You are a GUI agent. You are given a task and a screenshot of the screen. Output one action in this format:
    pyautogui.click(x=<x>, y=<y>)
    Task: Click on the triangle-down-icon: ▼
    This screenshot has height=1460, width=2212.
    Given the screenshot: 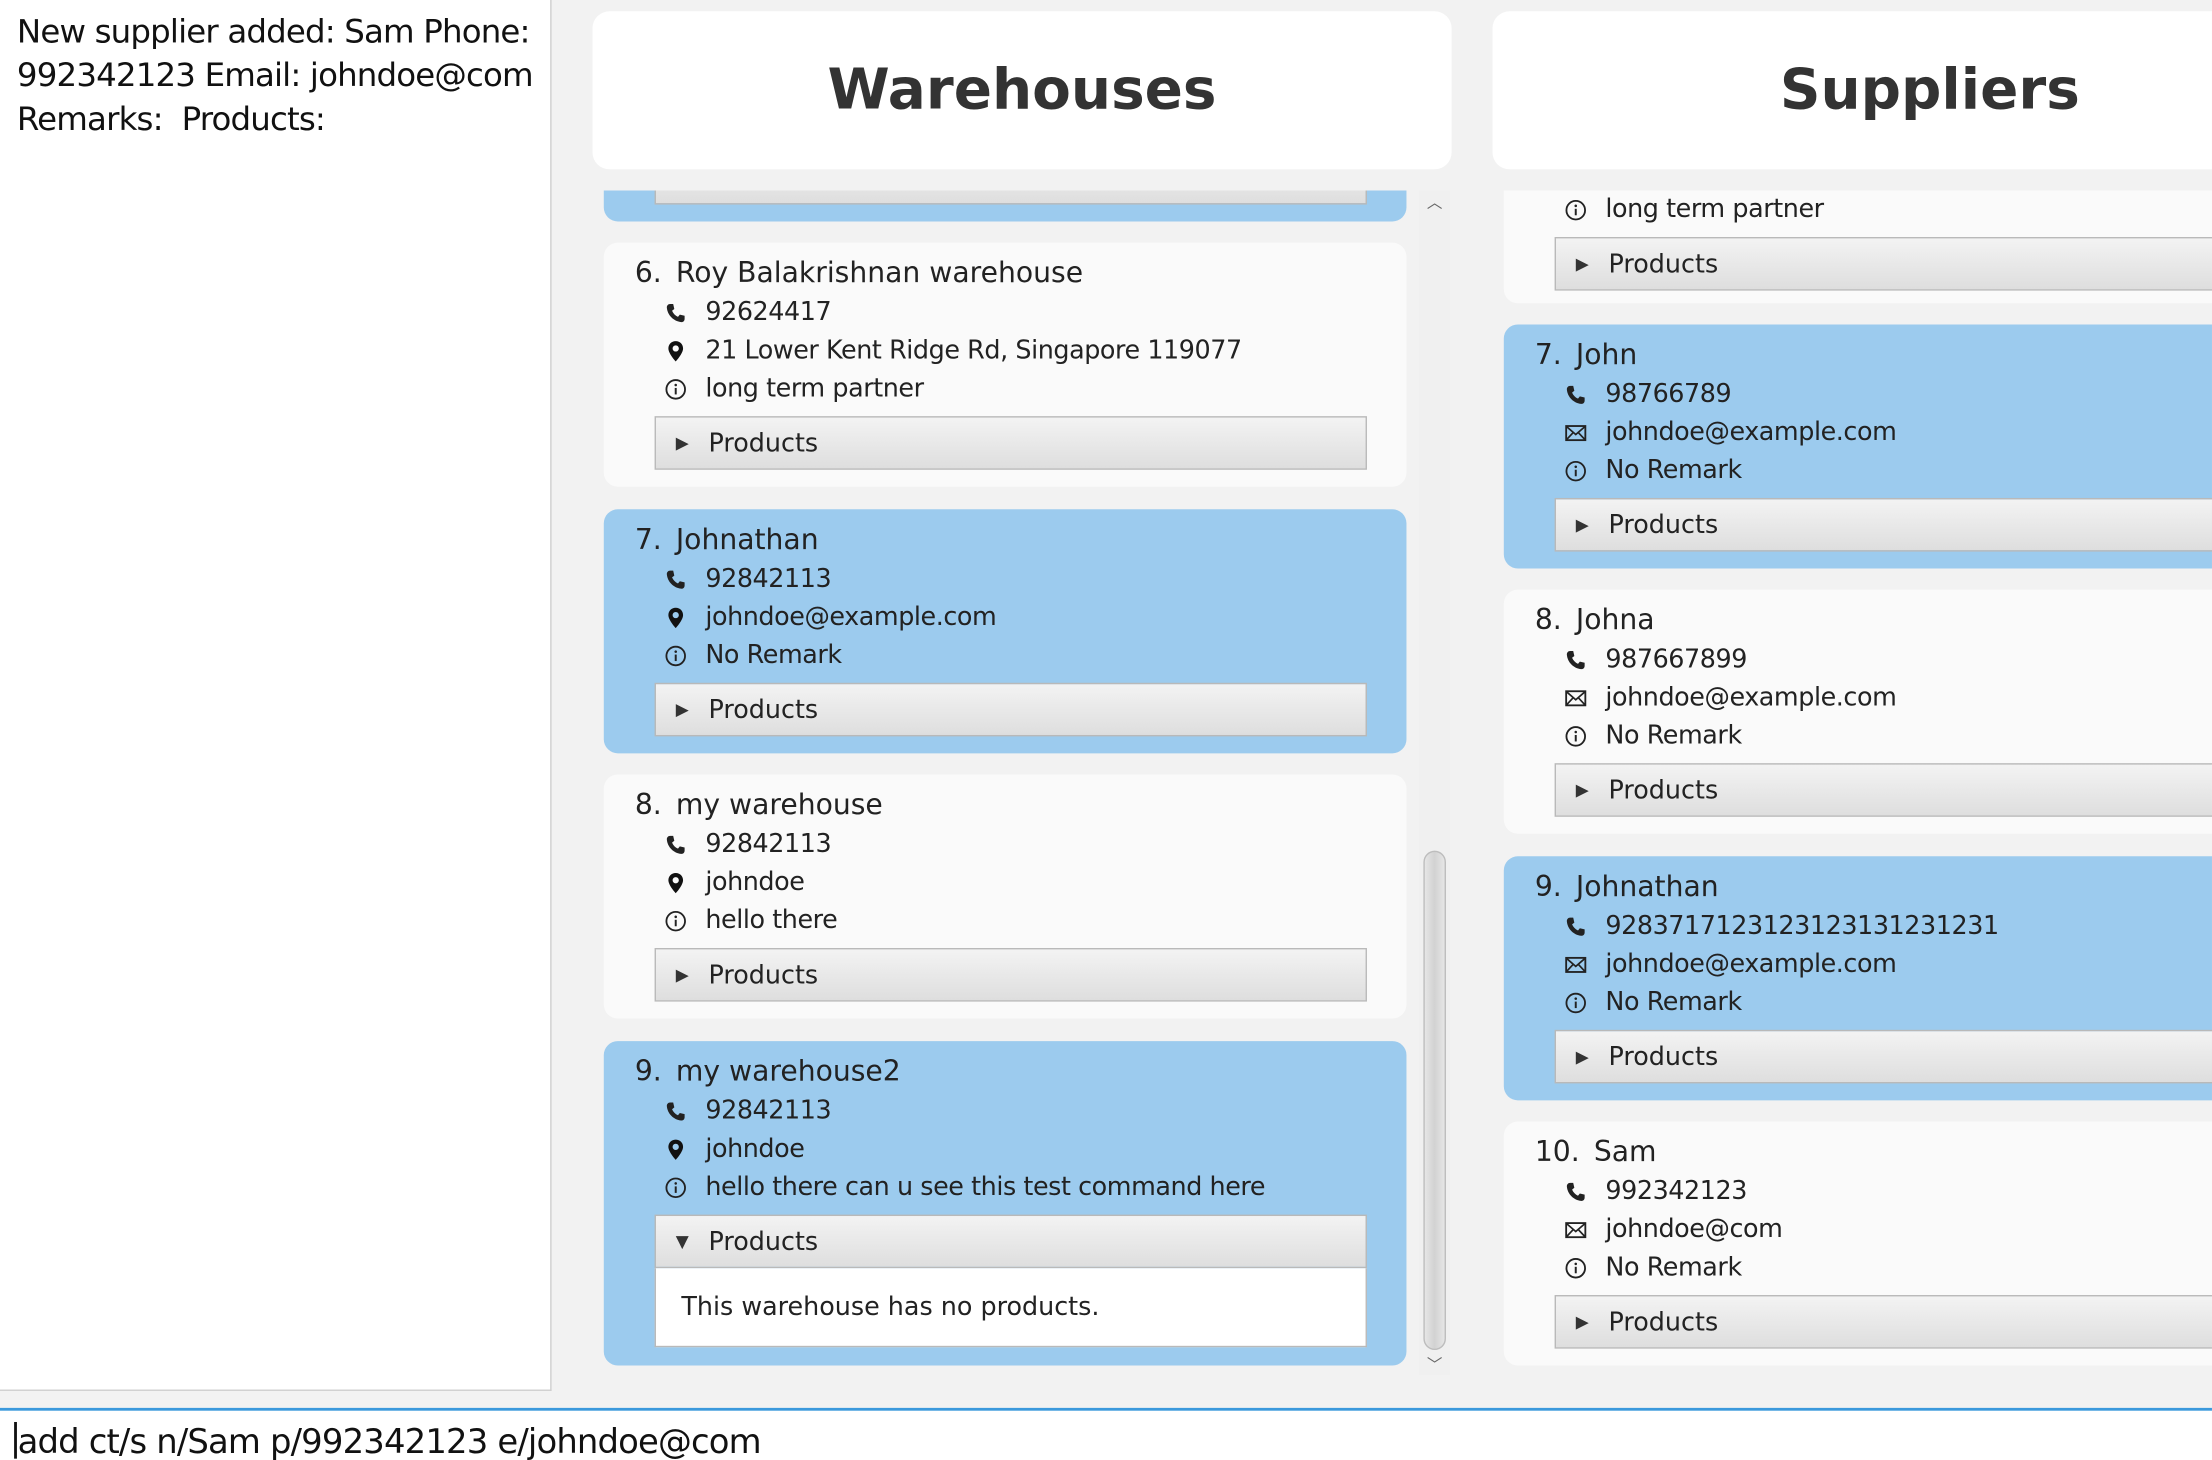 What is the action you would take?
    pyautogui.click(x=682, y=1241)
    